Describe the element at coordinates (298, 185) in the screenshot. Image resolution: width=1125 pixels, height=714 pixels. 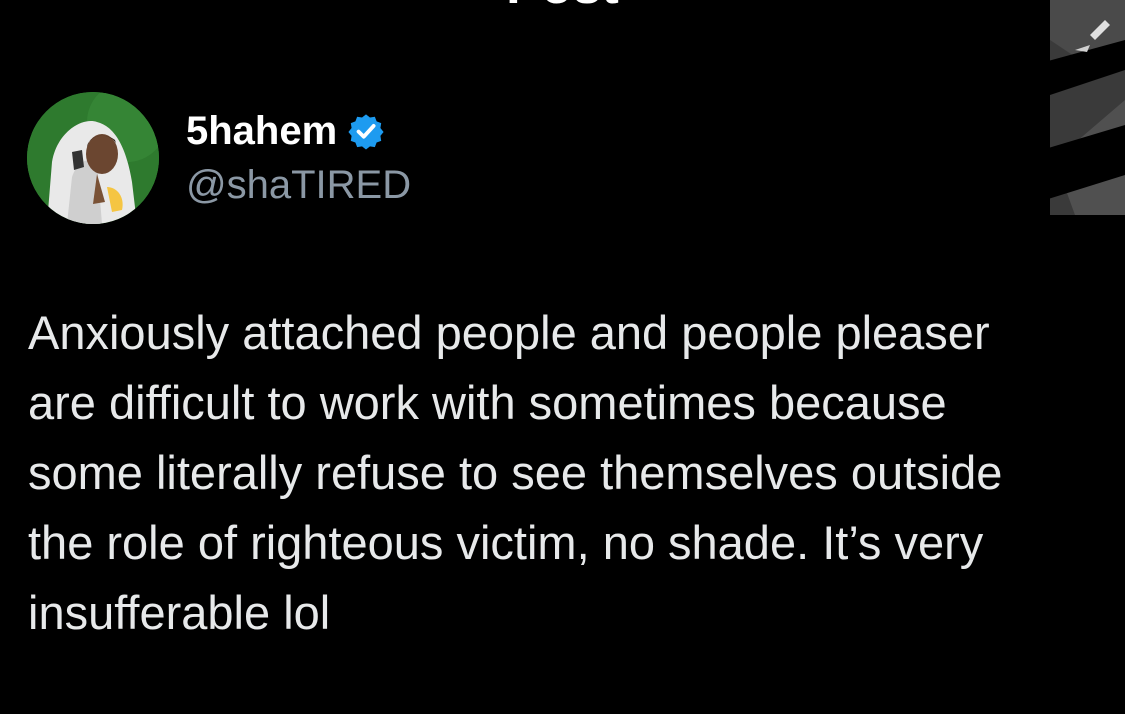
I see `author-handle: @shaTIRED` at that location.